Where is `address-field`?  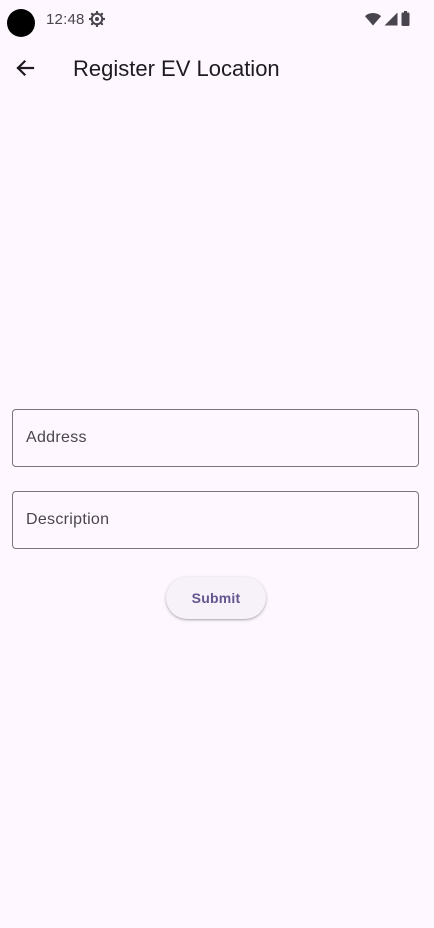
address-field is located at coordinates (215, 438).